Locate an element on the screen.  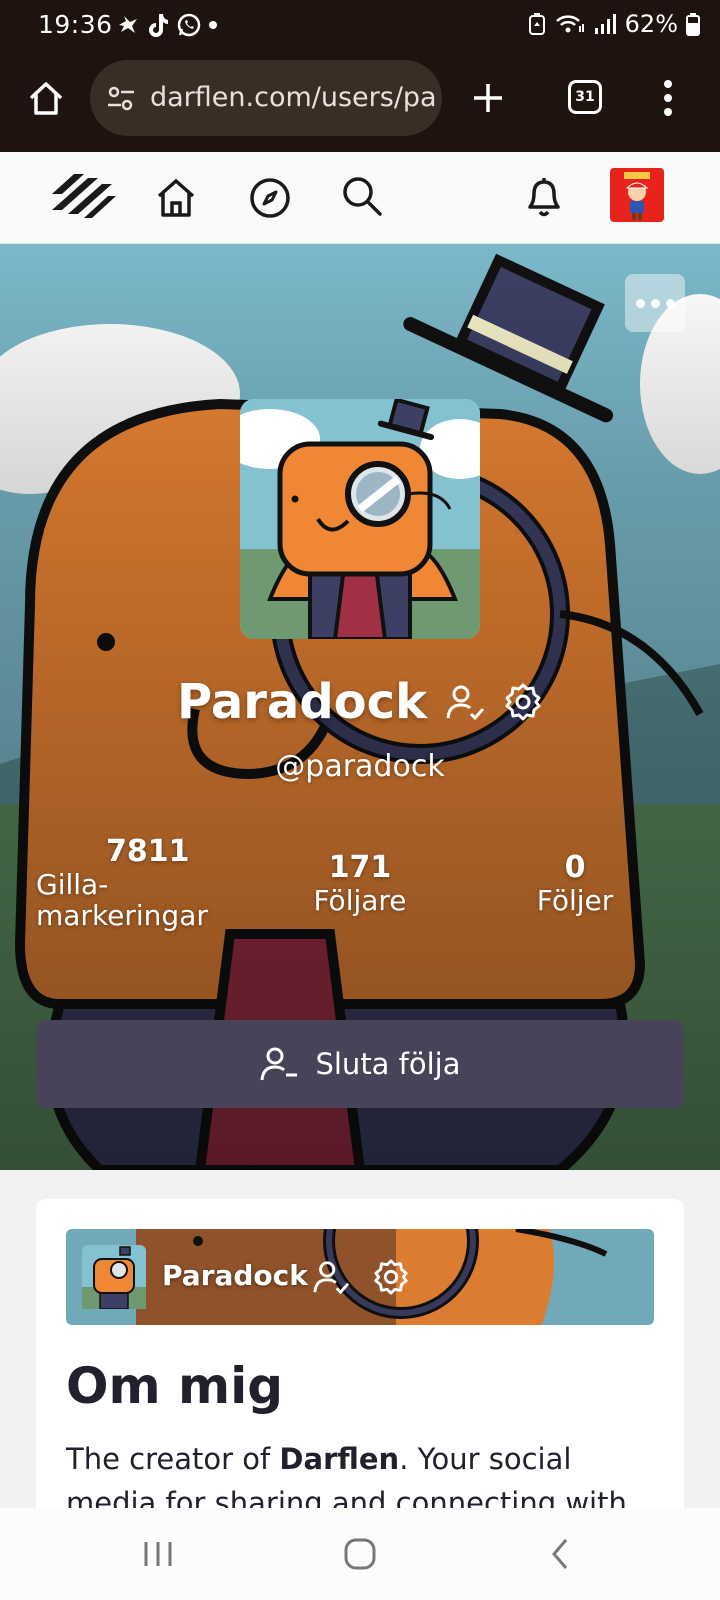
about-text-bold: Darflen is located at coordinates (339, 1459).